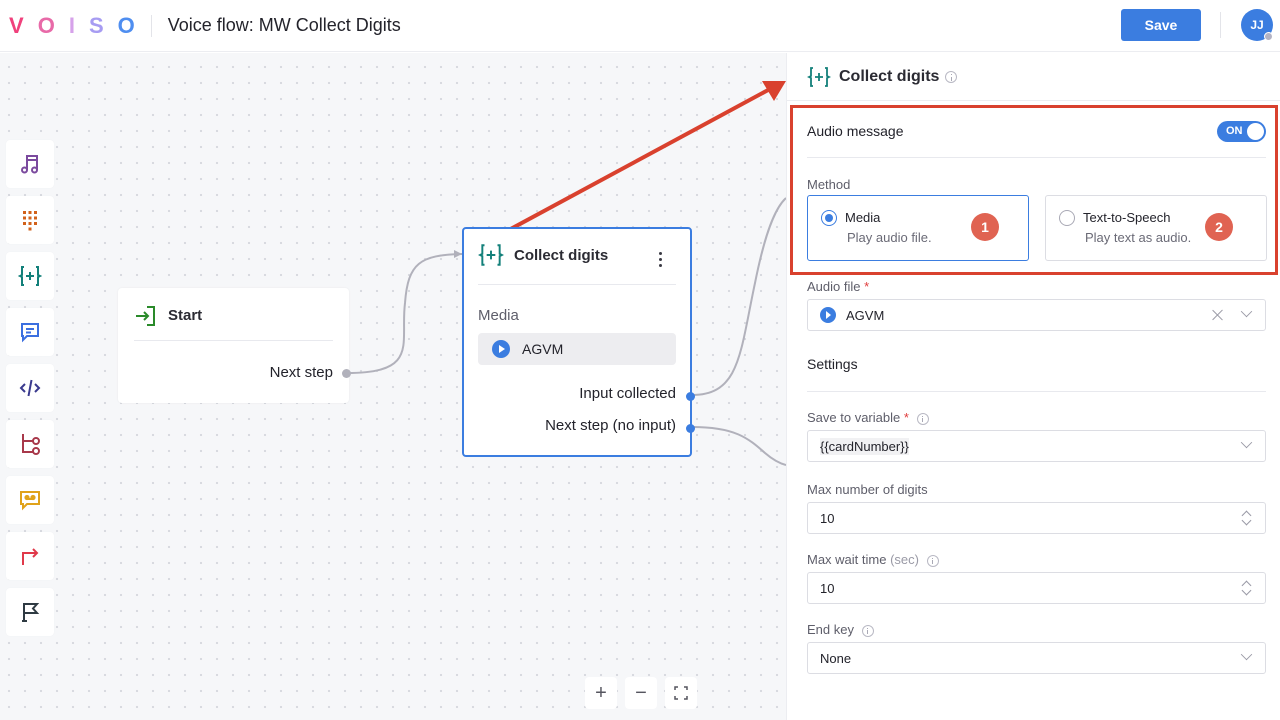 This screenshot has height=720, width=1280. What do you see at coordinates (577, 349) in the screenshot?
I see `media-chip: AGVM` at bounding box center [577, 349].